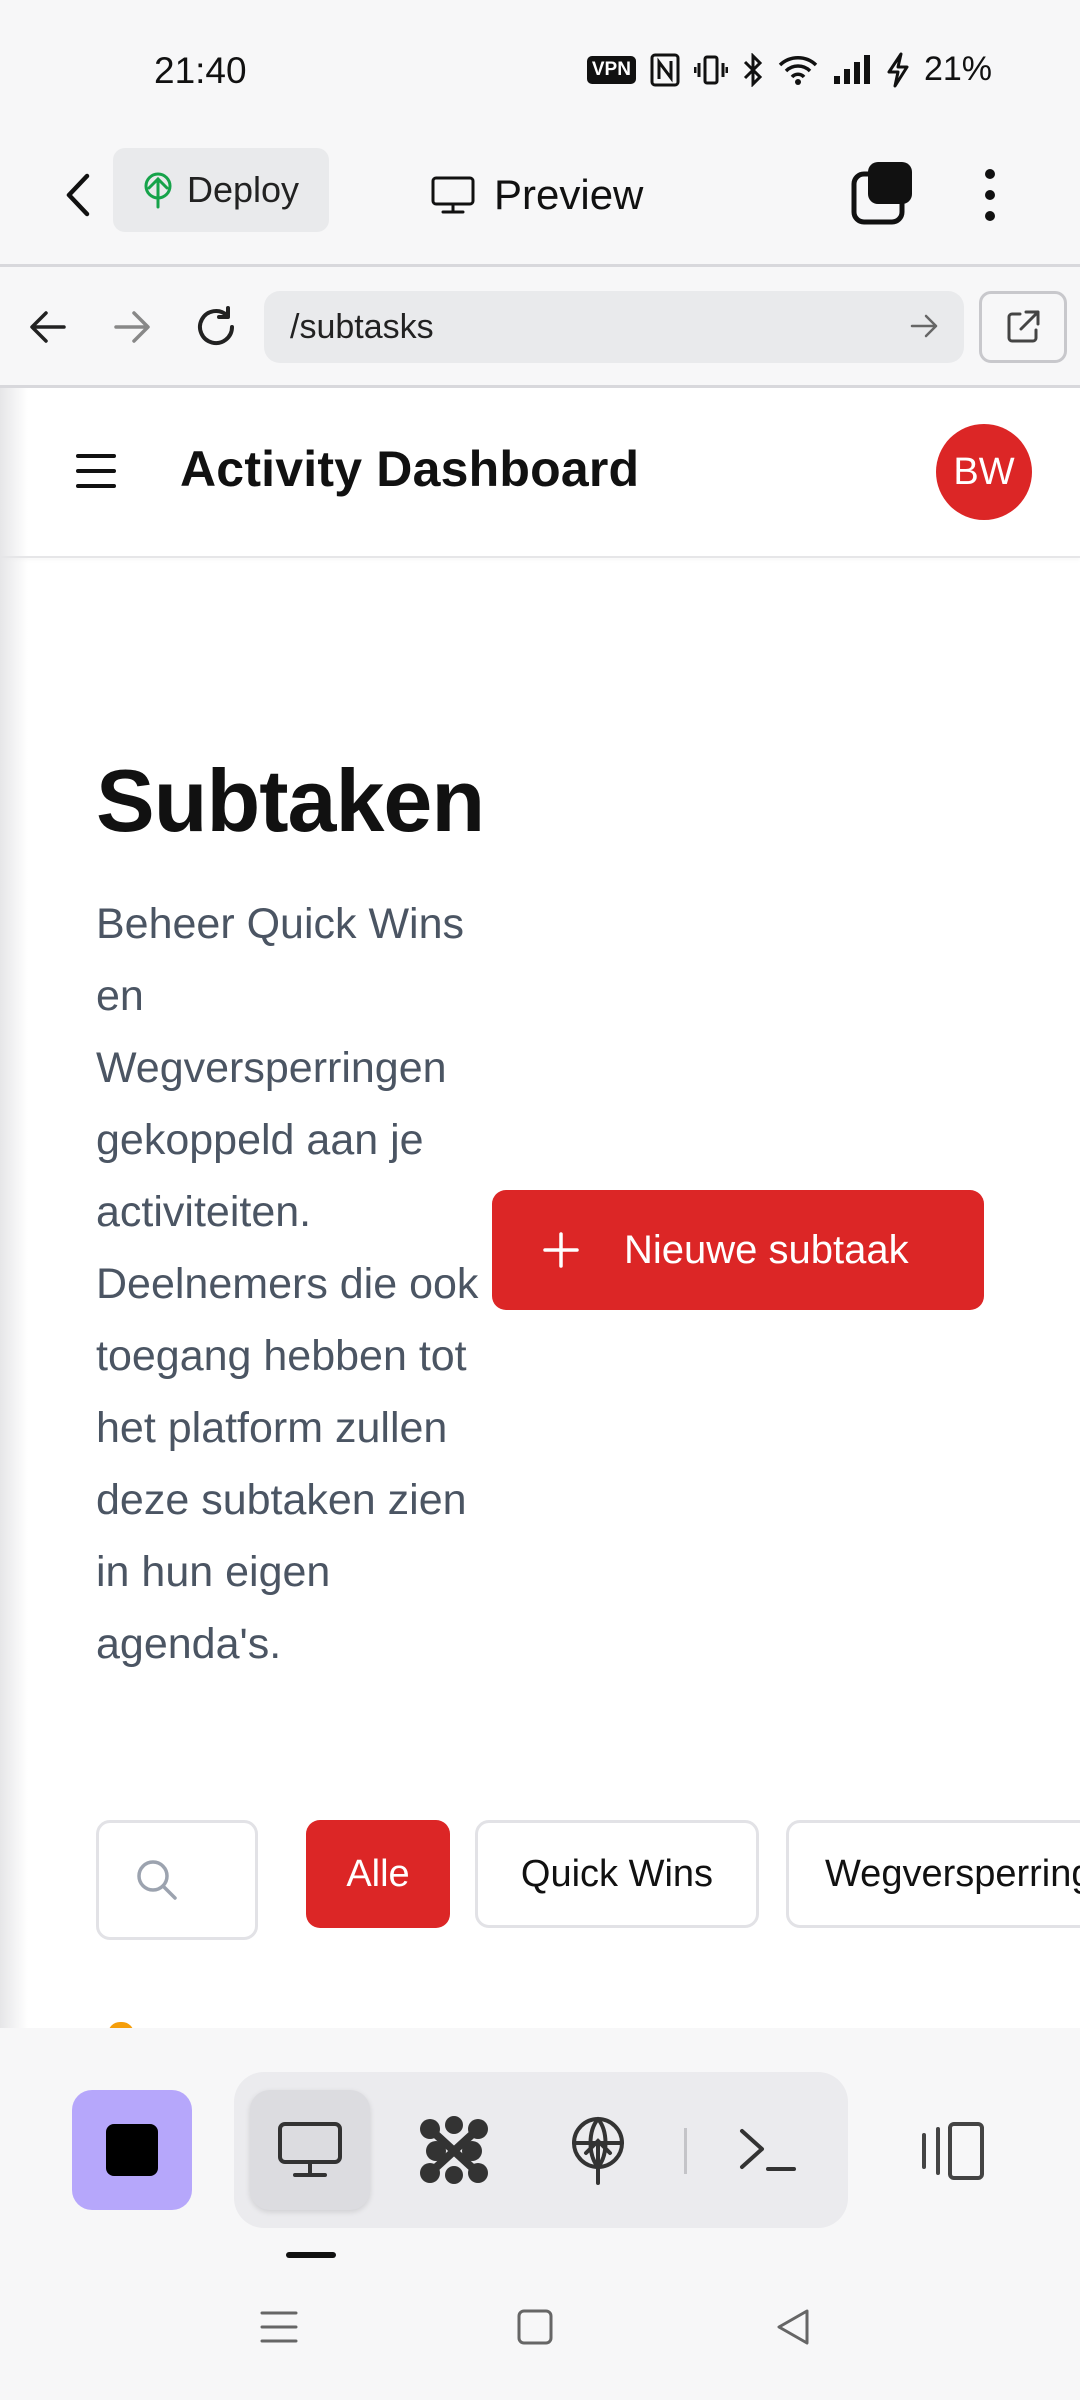  I want to click on edge-shadow, so click(14, 1208).